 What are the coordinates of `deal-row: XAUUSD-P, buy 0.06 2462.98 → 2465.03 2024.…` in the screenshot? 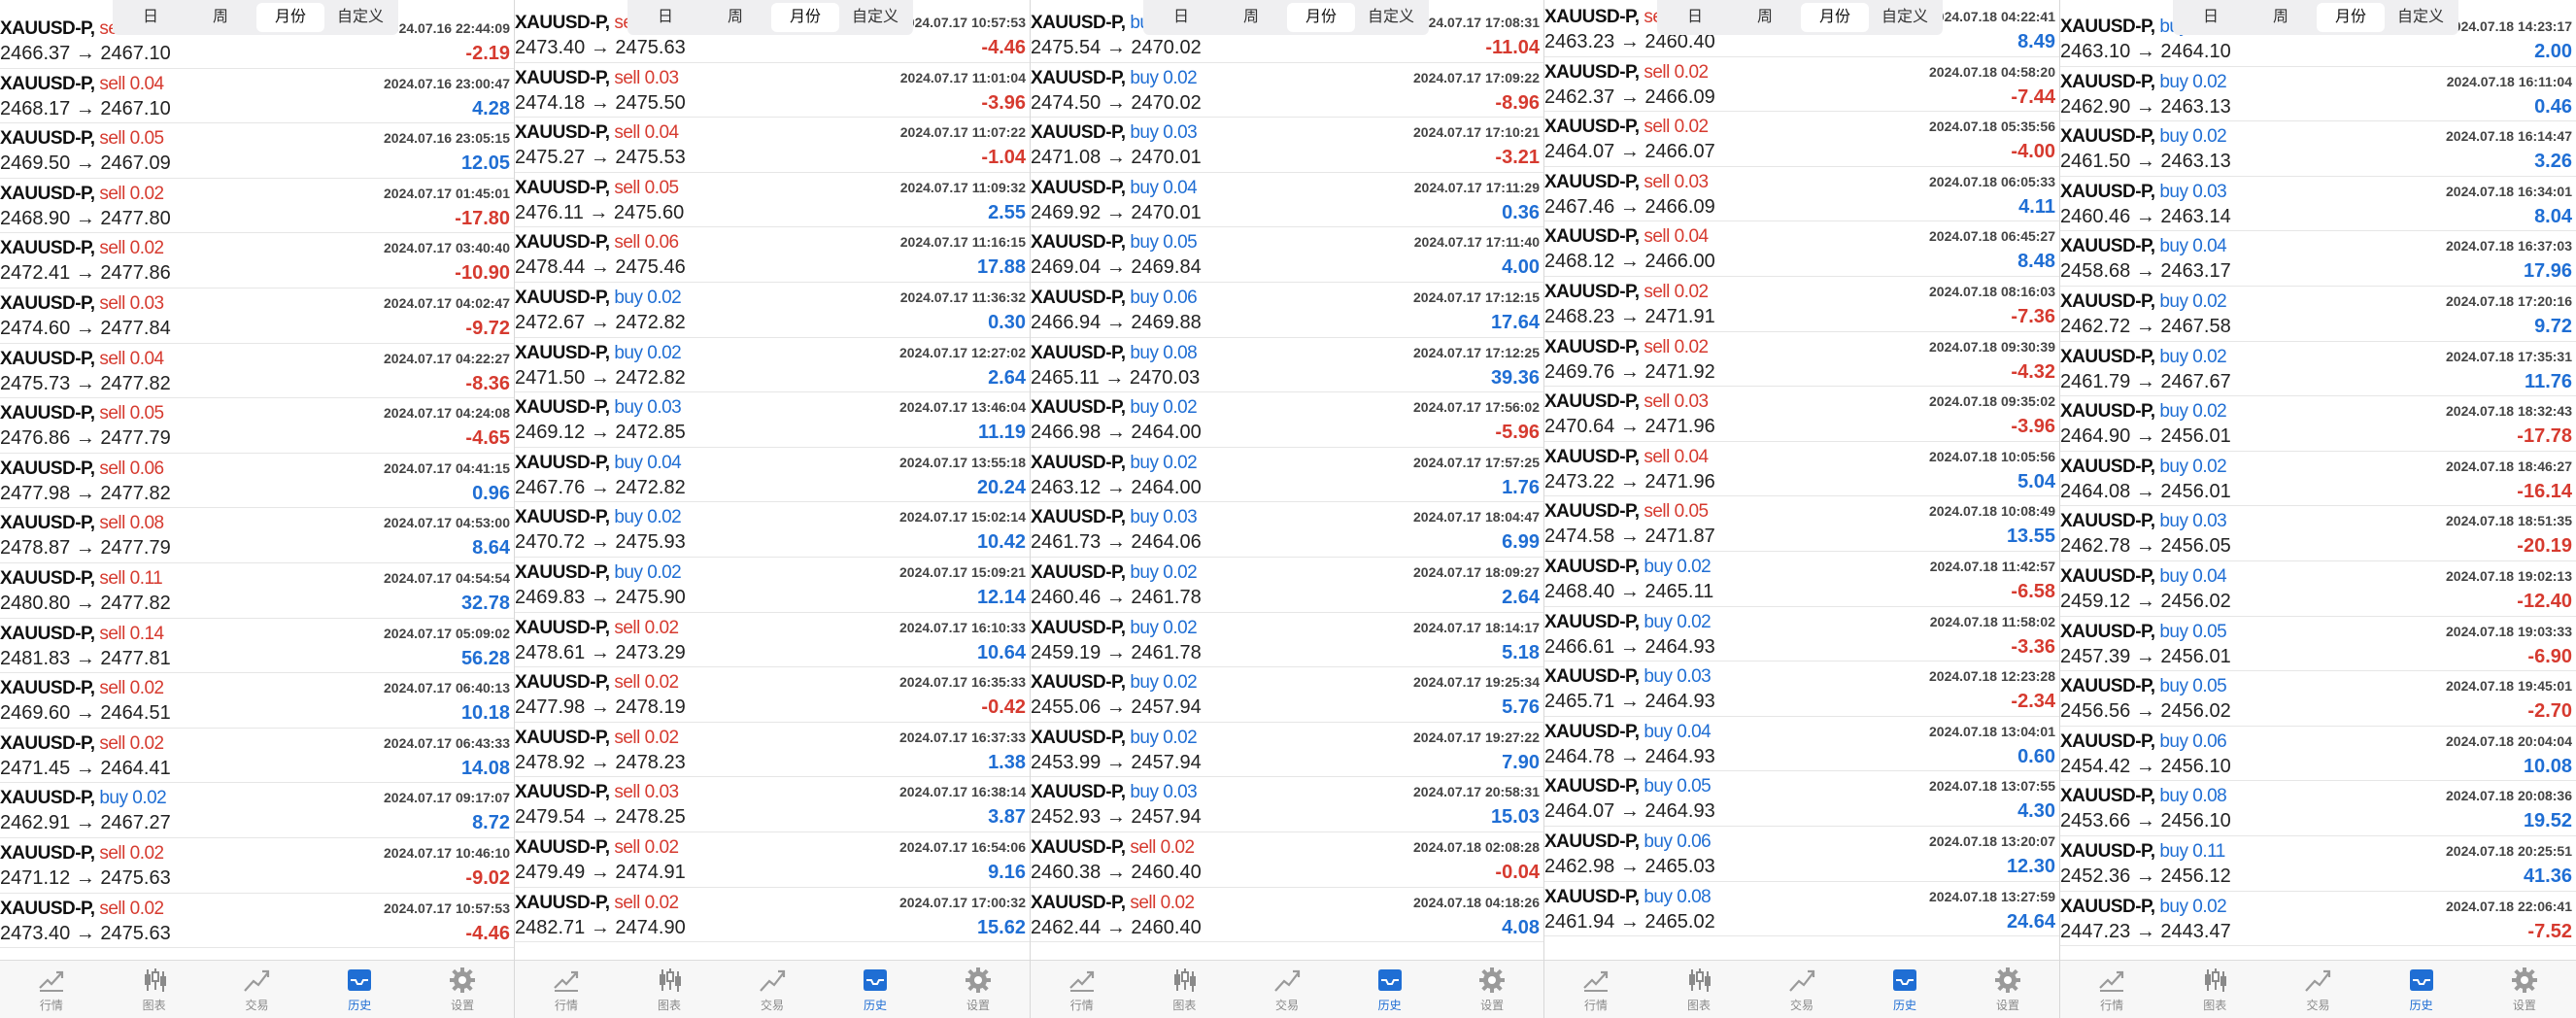 It's located at (1801, 855).